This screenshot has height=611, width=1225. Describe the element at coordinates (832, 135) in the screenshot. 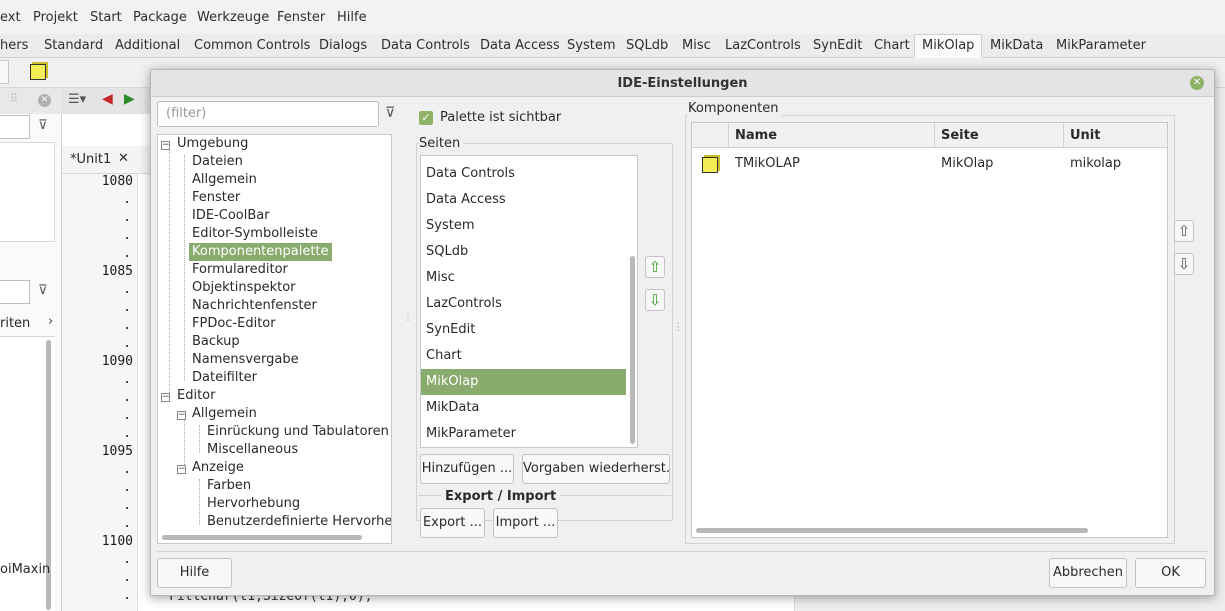

I see `grid-header-name: Name` at that location.